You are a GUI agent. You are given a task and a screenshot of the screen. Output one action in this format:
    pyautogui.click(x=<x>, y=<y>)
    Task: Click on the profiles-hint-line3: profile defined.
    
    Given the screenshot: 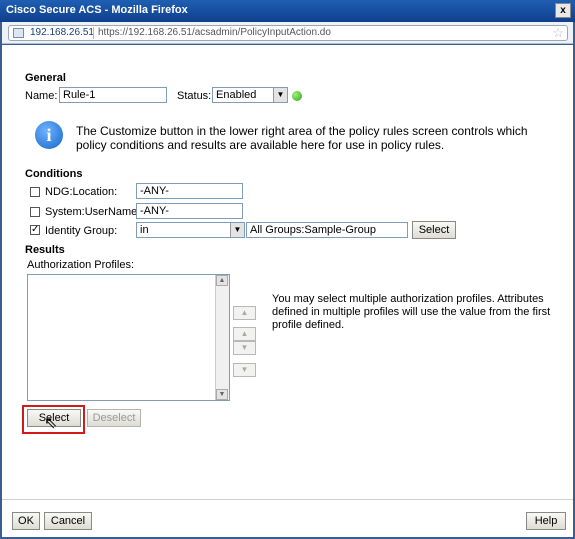 What is the action you would take?
    pyautogui.click(x=308, y=325)
    